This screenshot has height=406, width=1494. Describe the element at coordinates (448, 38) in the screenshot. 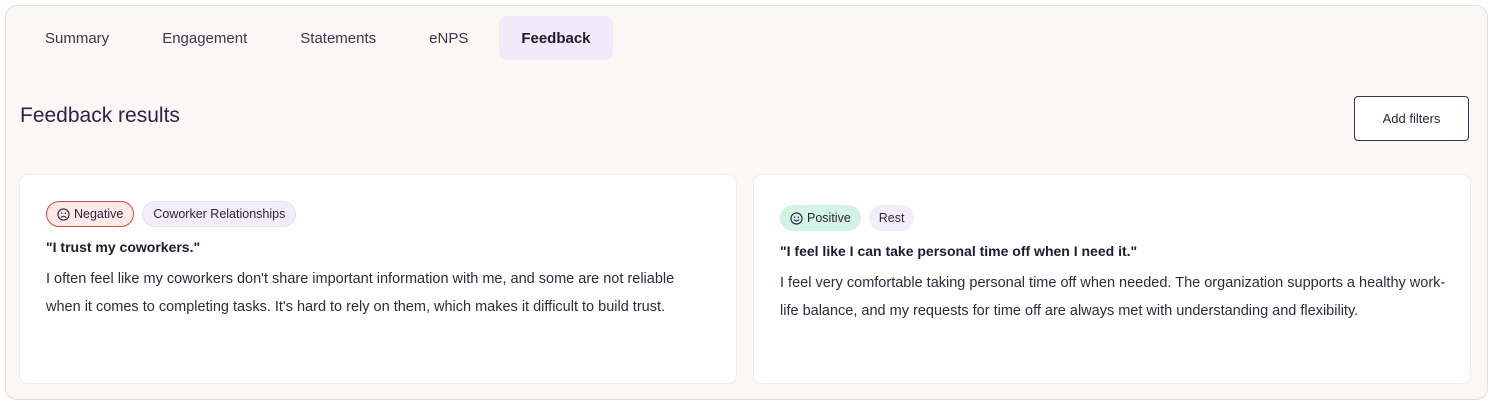

I see `tab-enps: eNPS` at that location.